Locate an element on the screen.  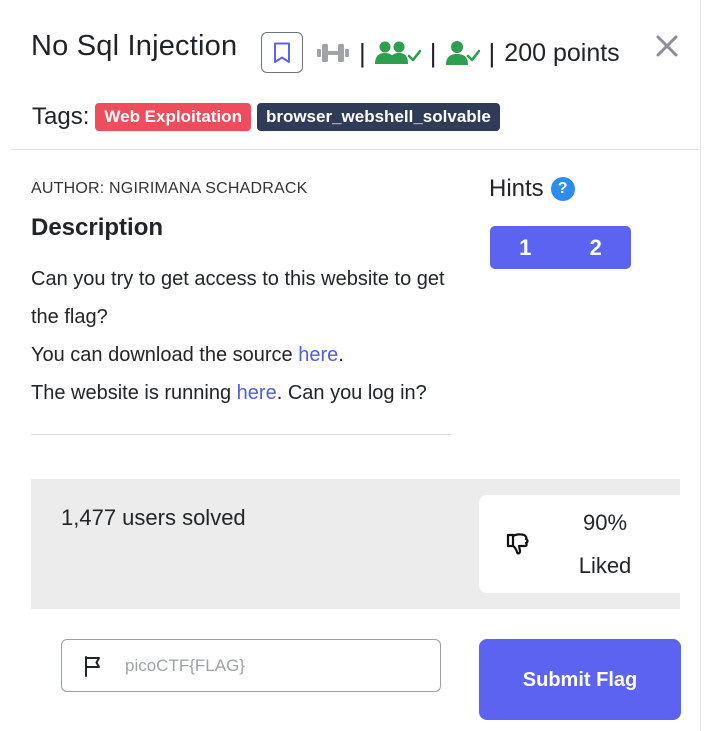
tags-label: Tags: is located at coordinates (61, 116).